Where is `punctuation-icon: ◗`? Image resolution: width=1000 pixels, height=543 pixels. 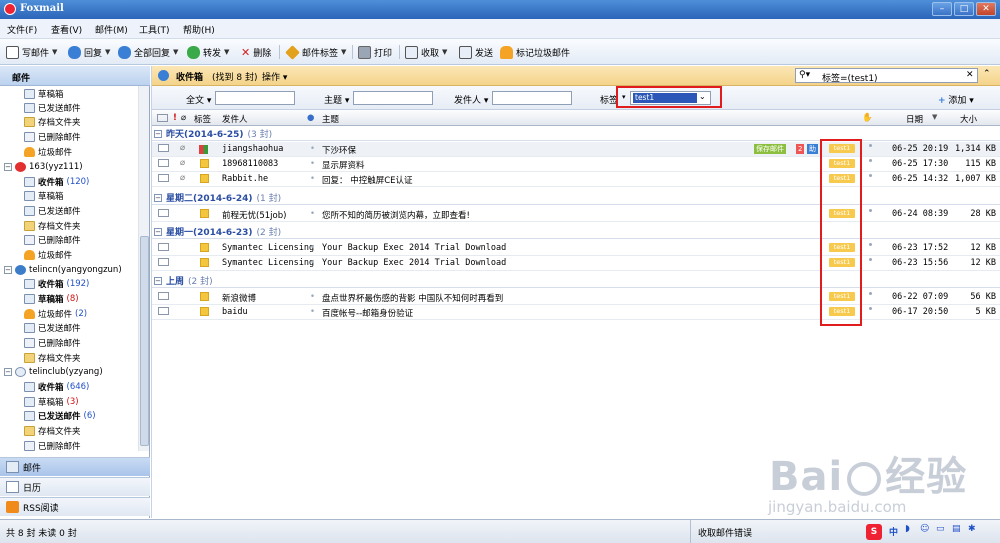 punctuation-icon: ◗ is located at coordinates (907, 529).